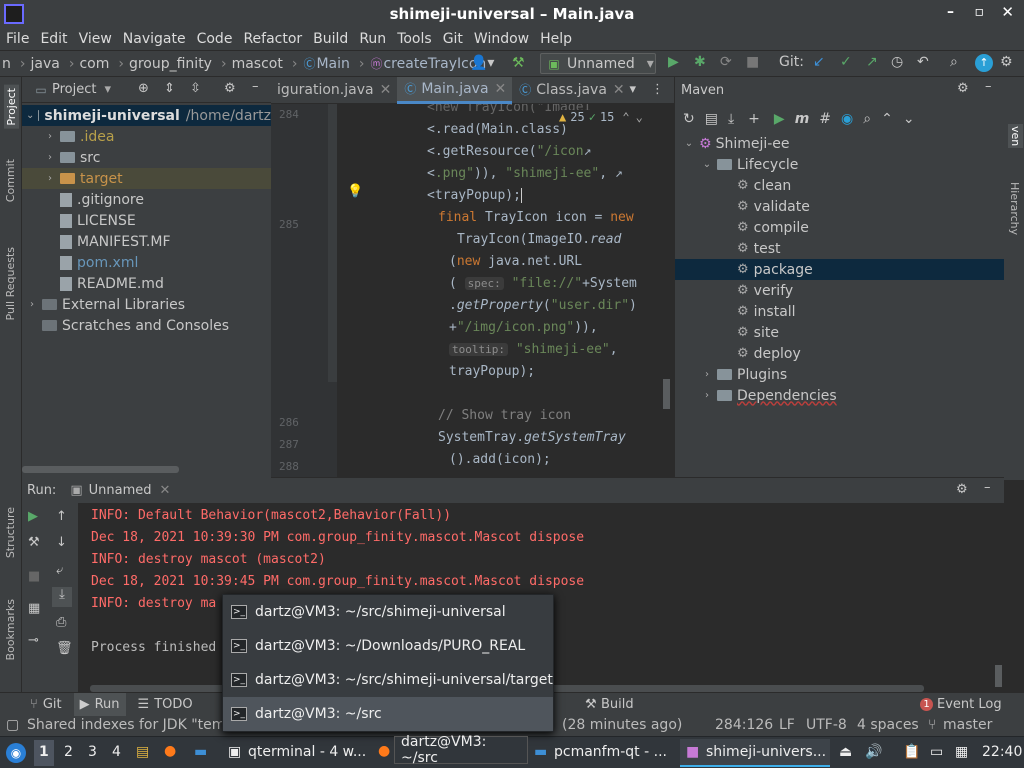 The height and width of the screenshot is (768, 1024). Describe the element at coordinates (750, 164) in the screenshot. I see `maven-lifecycle: ⌄ Lifecycle` at that location.